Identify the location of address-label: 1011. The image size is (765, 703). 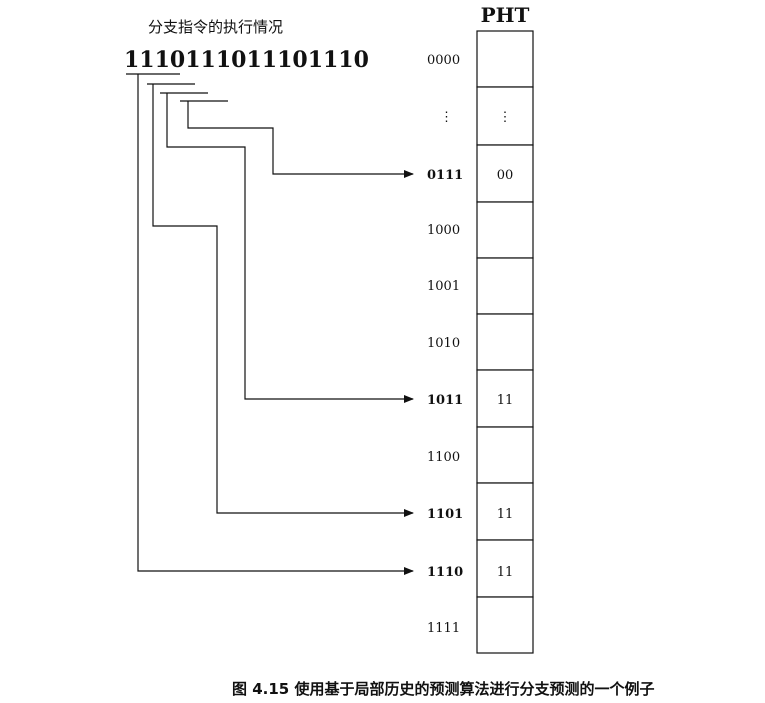
(445, 400).